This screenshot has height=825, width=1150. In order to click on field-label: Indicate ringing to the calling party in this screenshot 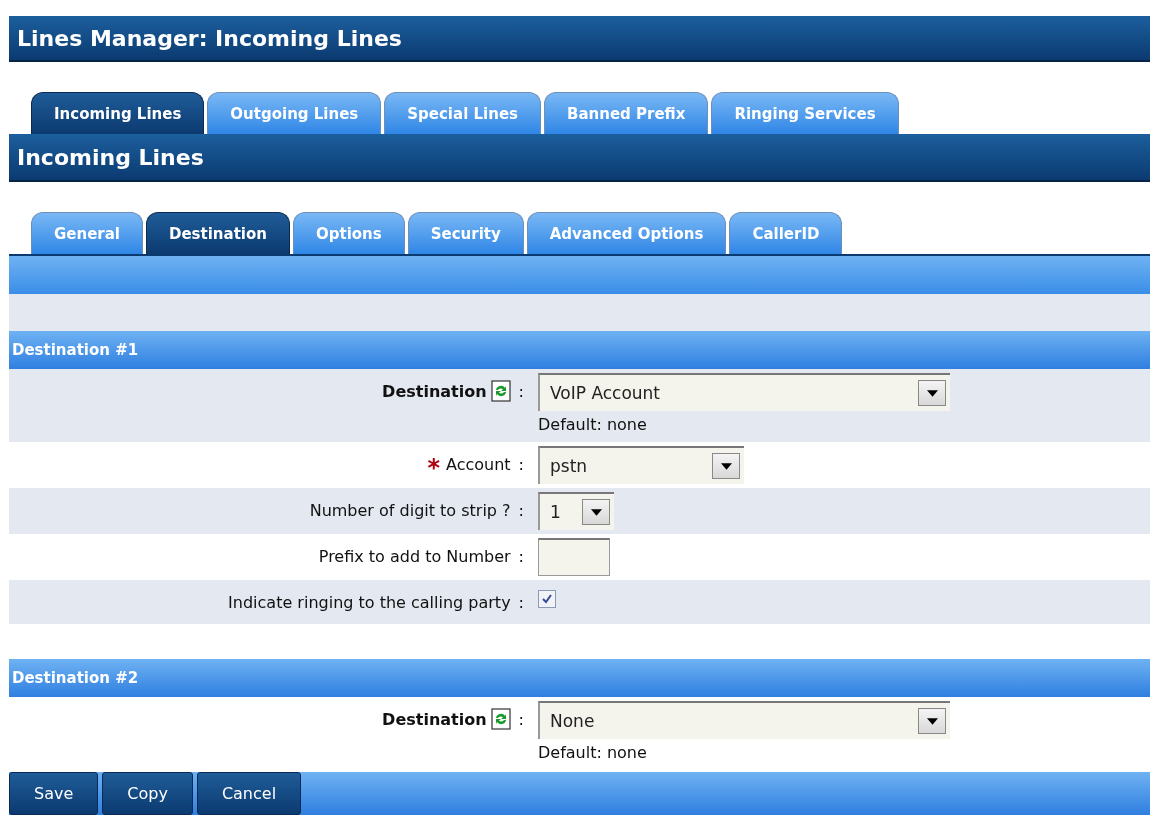, I will do `click(369, 602)`.